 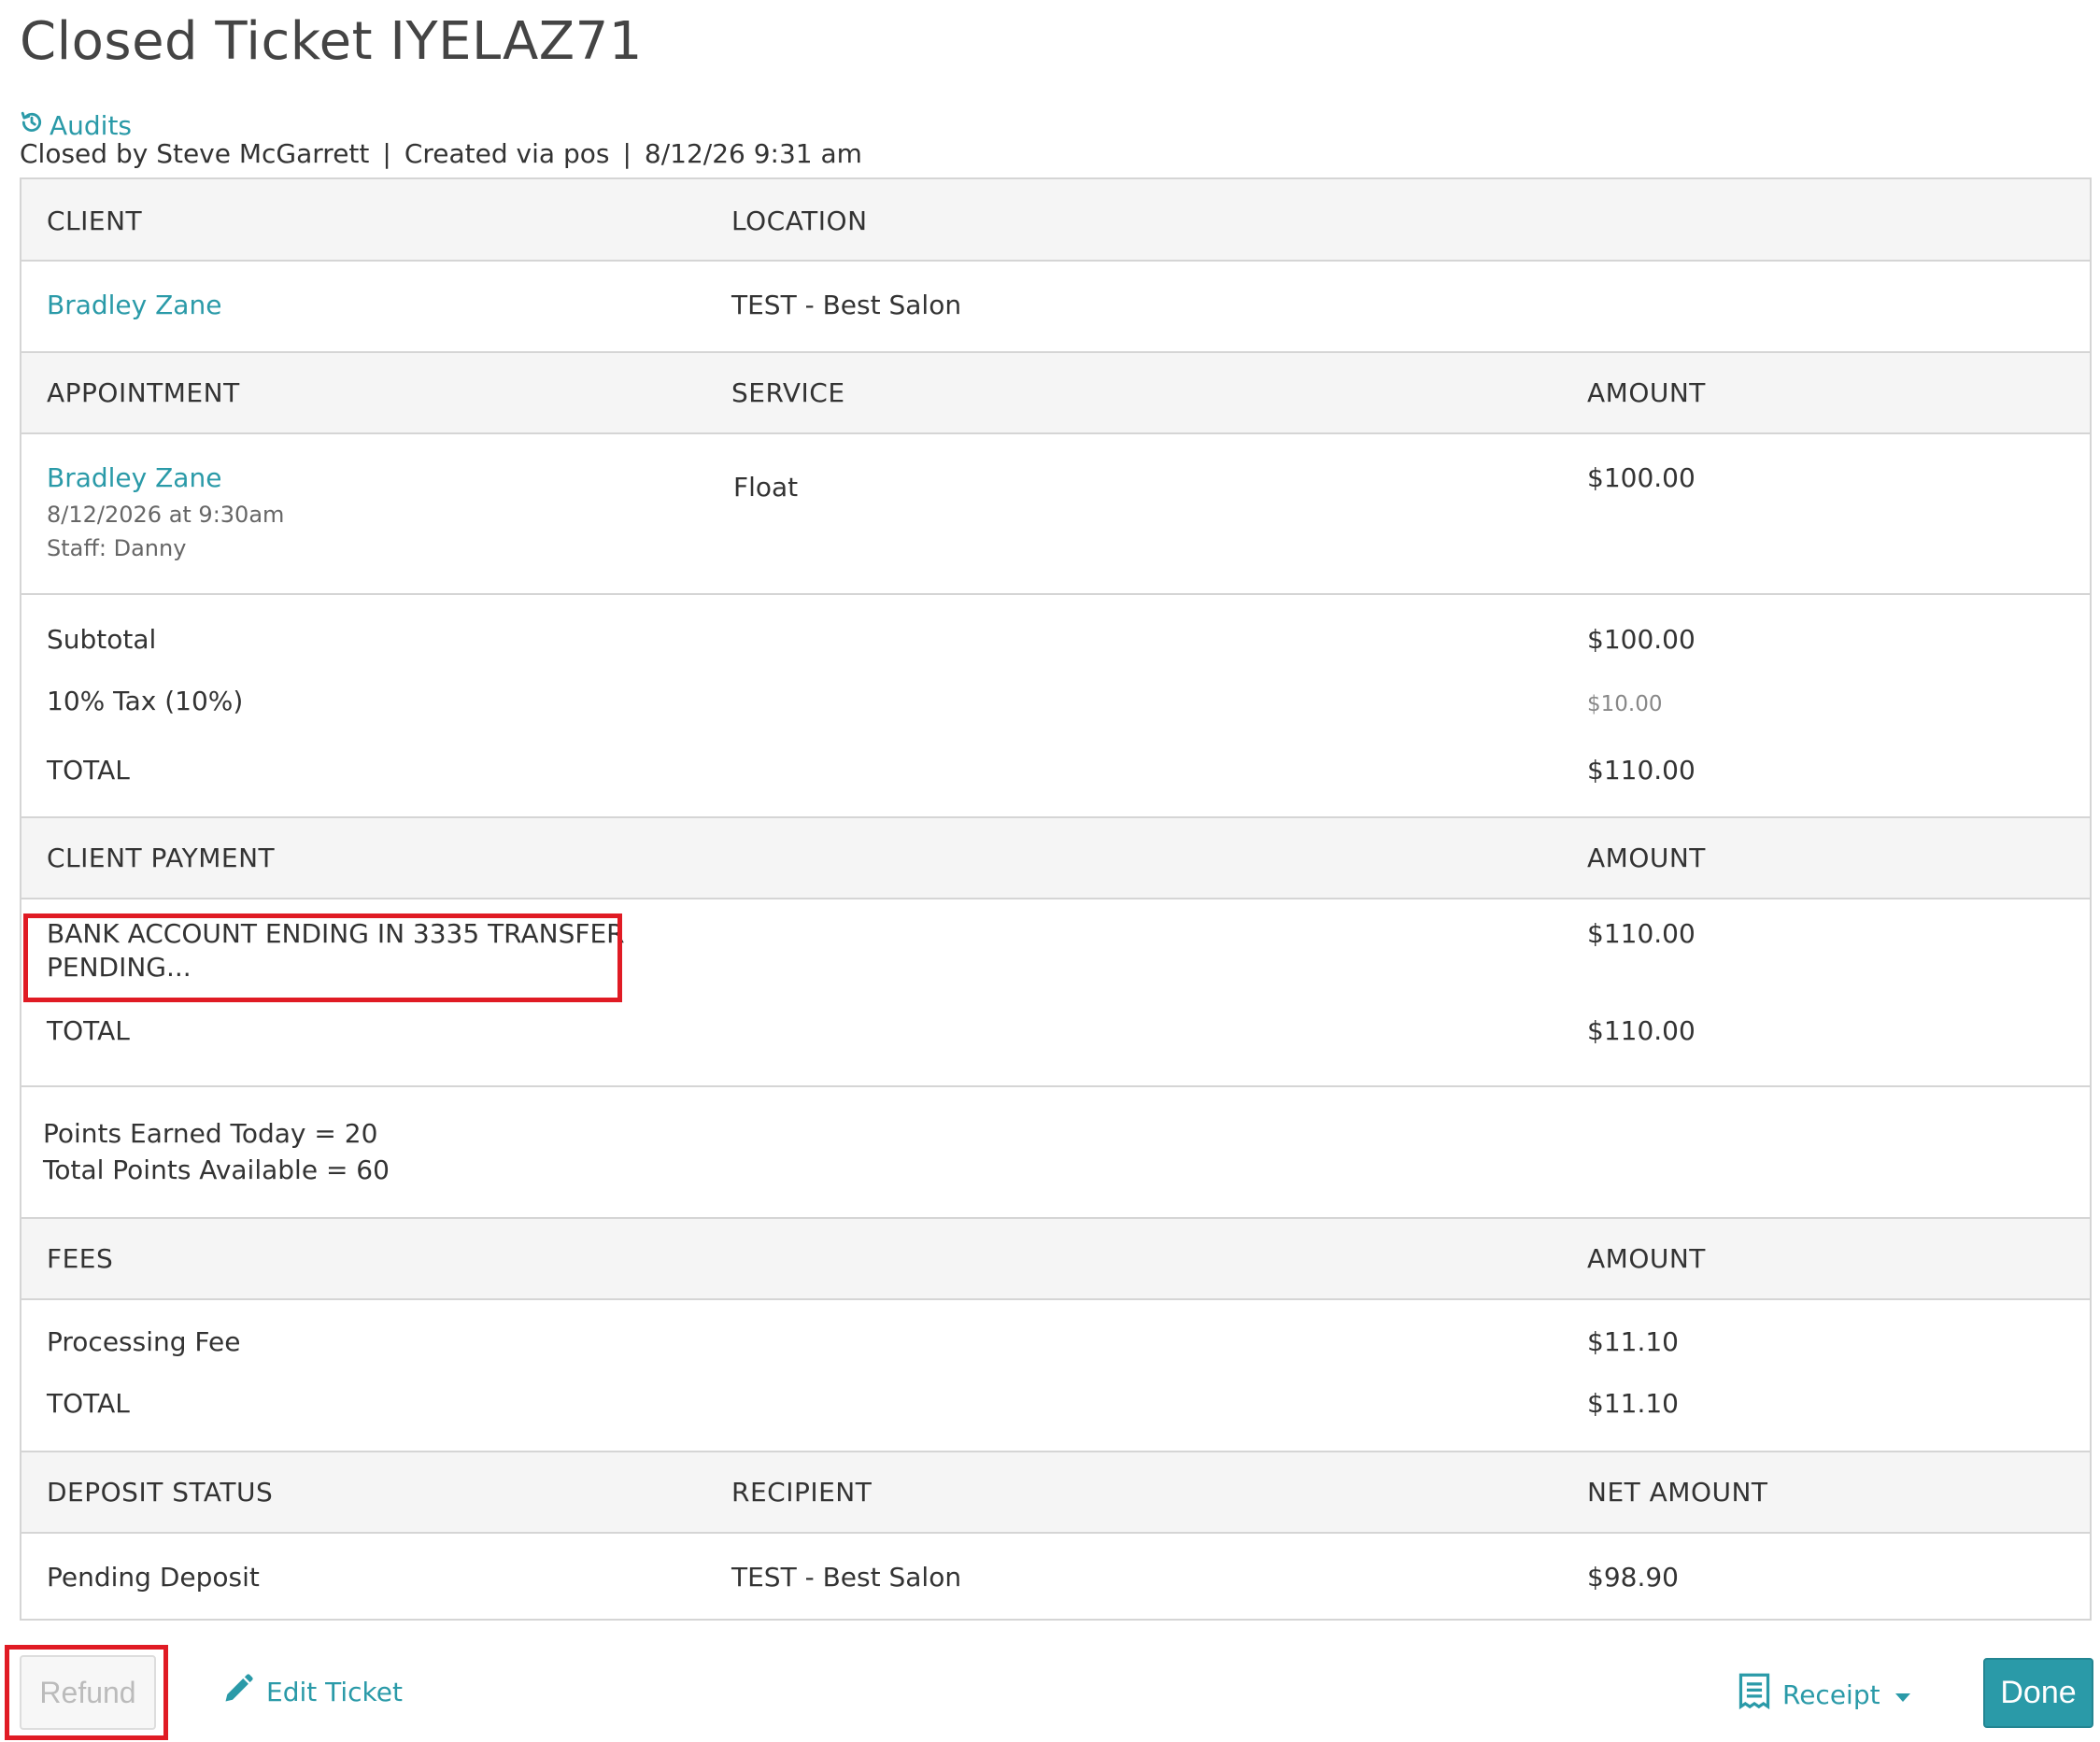 I want to click on deposit-row: Pending Deposit TEST - Best Salon $98.90, so click(x=1056, y=1576).